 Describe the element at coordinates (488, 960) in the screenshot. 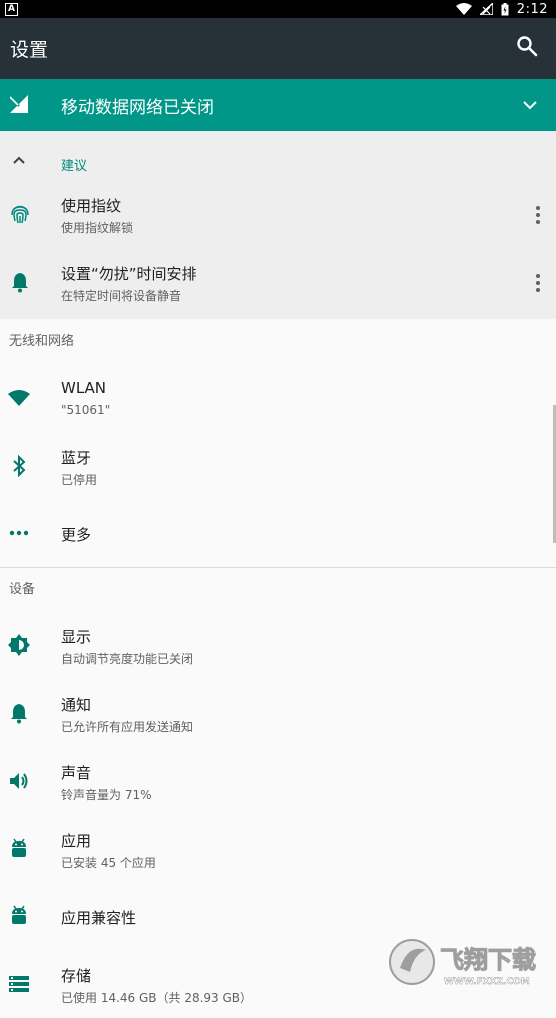

I see `watermark-brand: 飞翔下载` at that location.